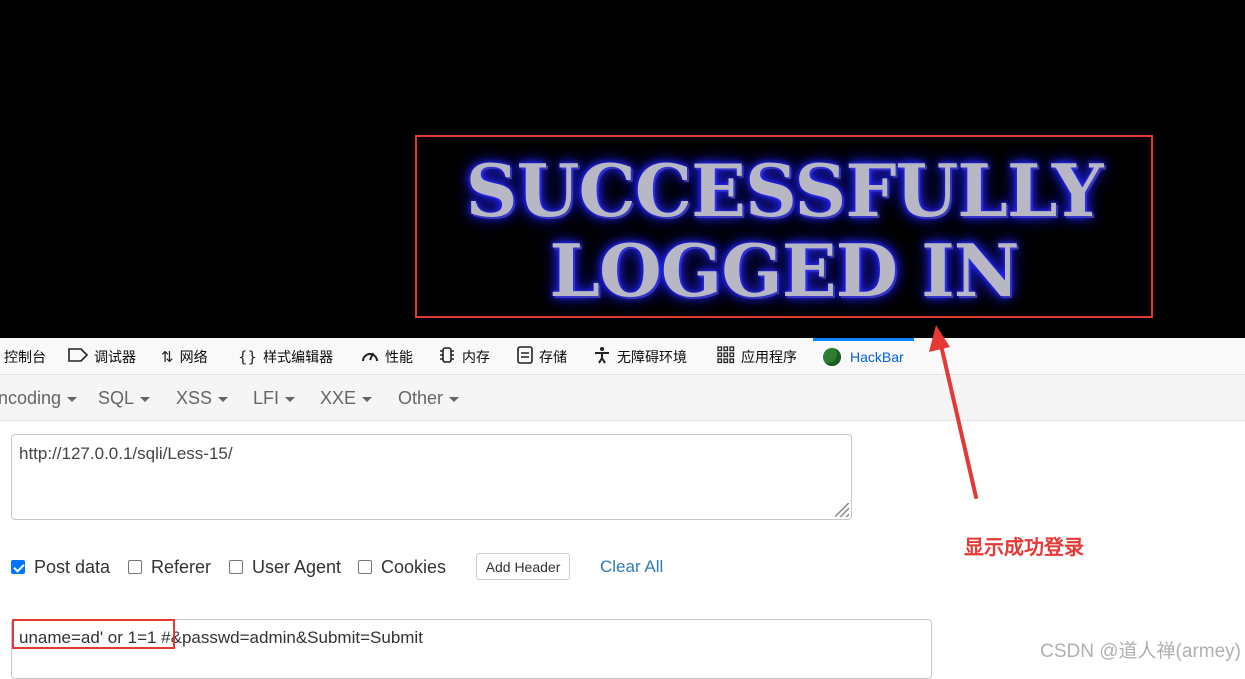  I want to click on braces-icon: {}, so click(248, 356).